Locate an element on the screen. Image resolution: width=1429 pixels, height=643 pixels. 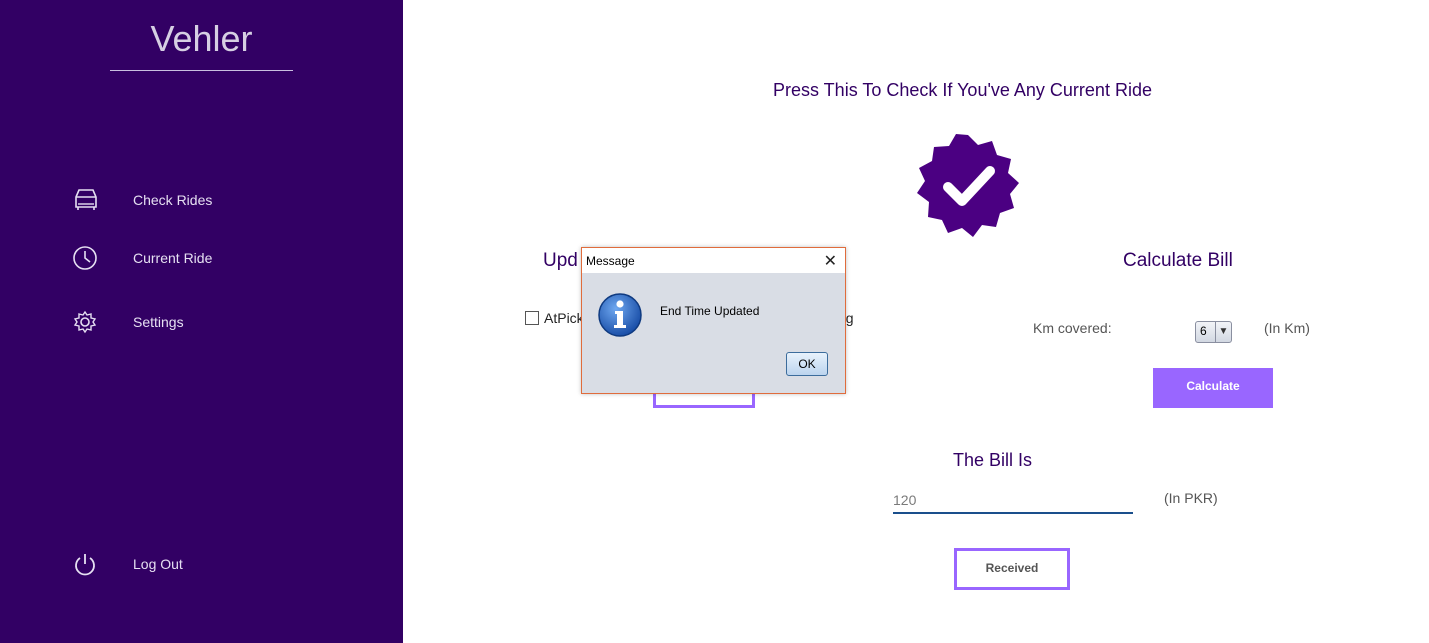
info-icon is located at coordinates (620, 315).